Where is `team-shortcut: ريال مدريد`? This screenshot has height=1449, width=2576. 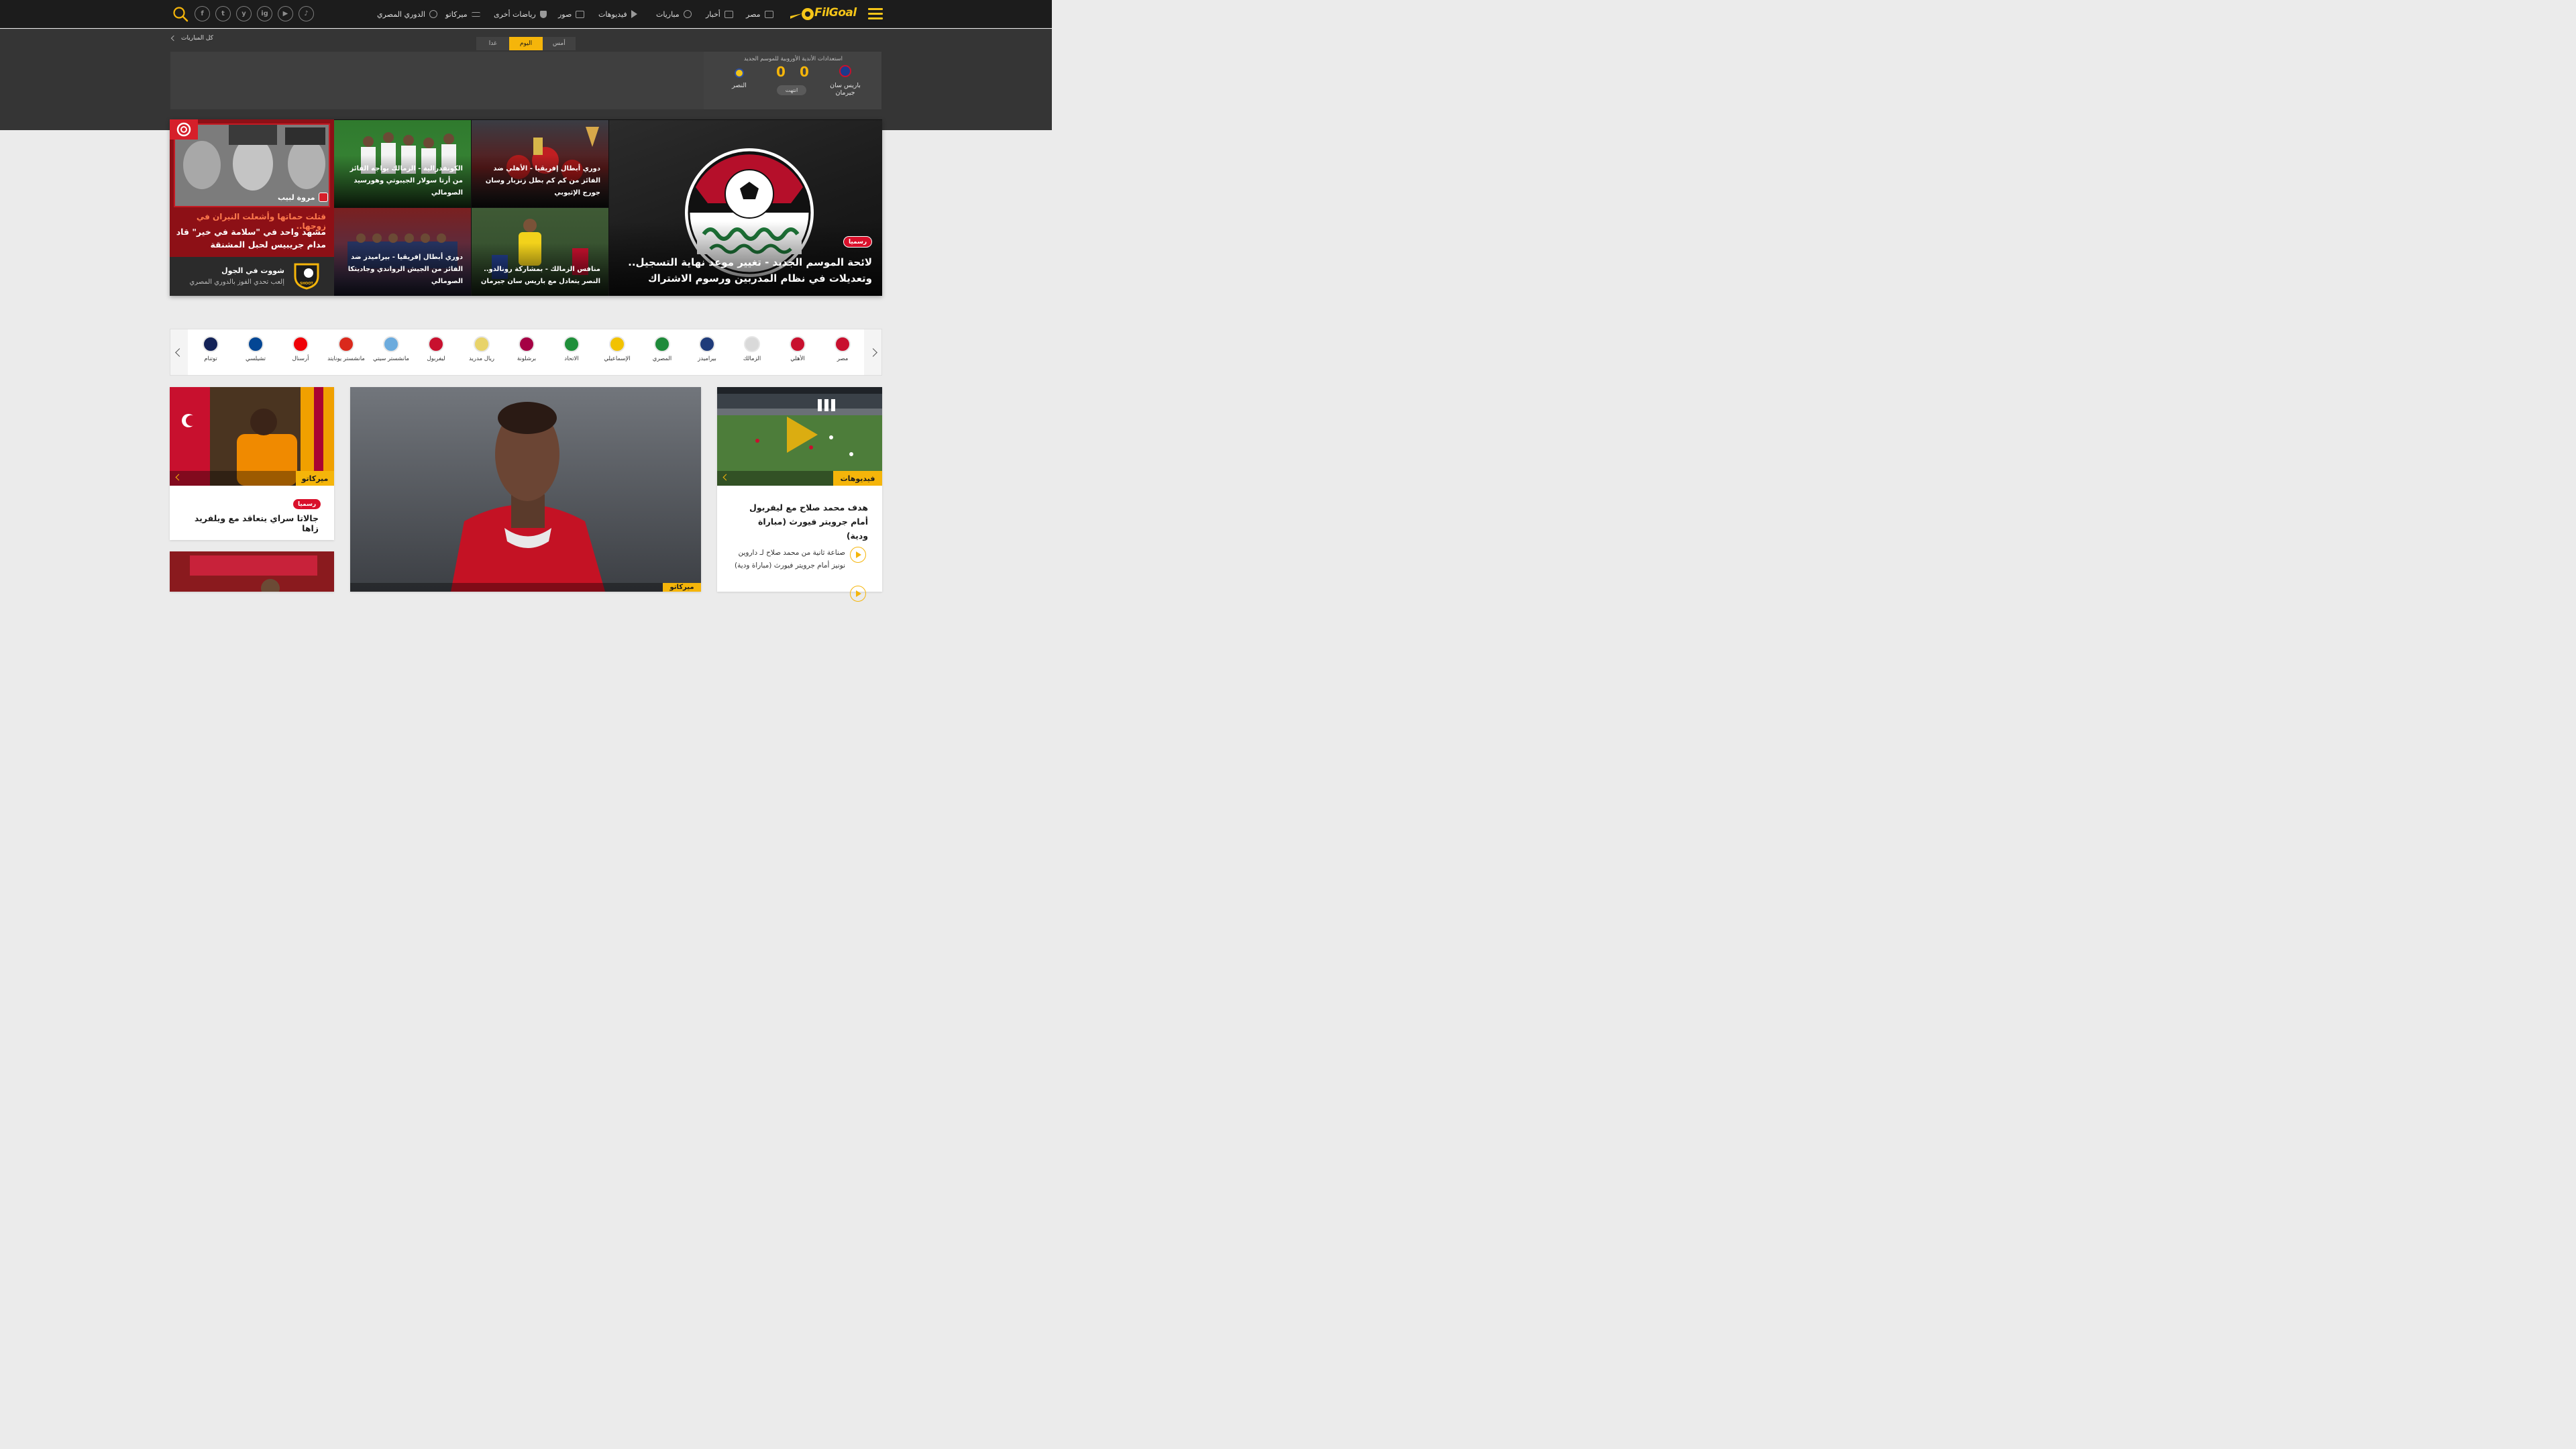
team-shortcut: ريال مدريد is located at coordinates (481, 348).